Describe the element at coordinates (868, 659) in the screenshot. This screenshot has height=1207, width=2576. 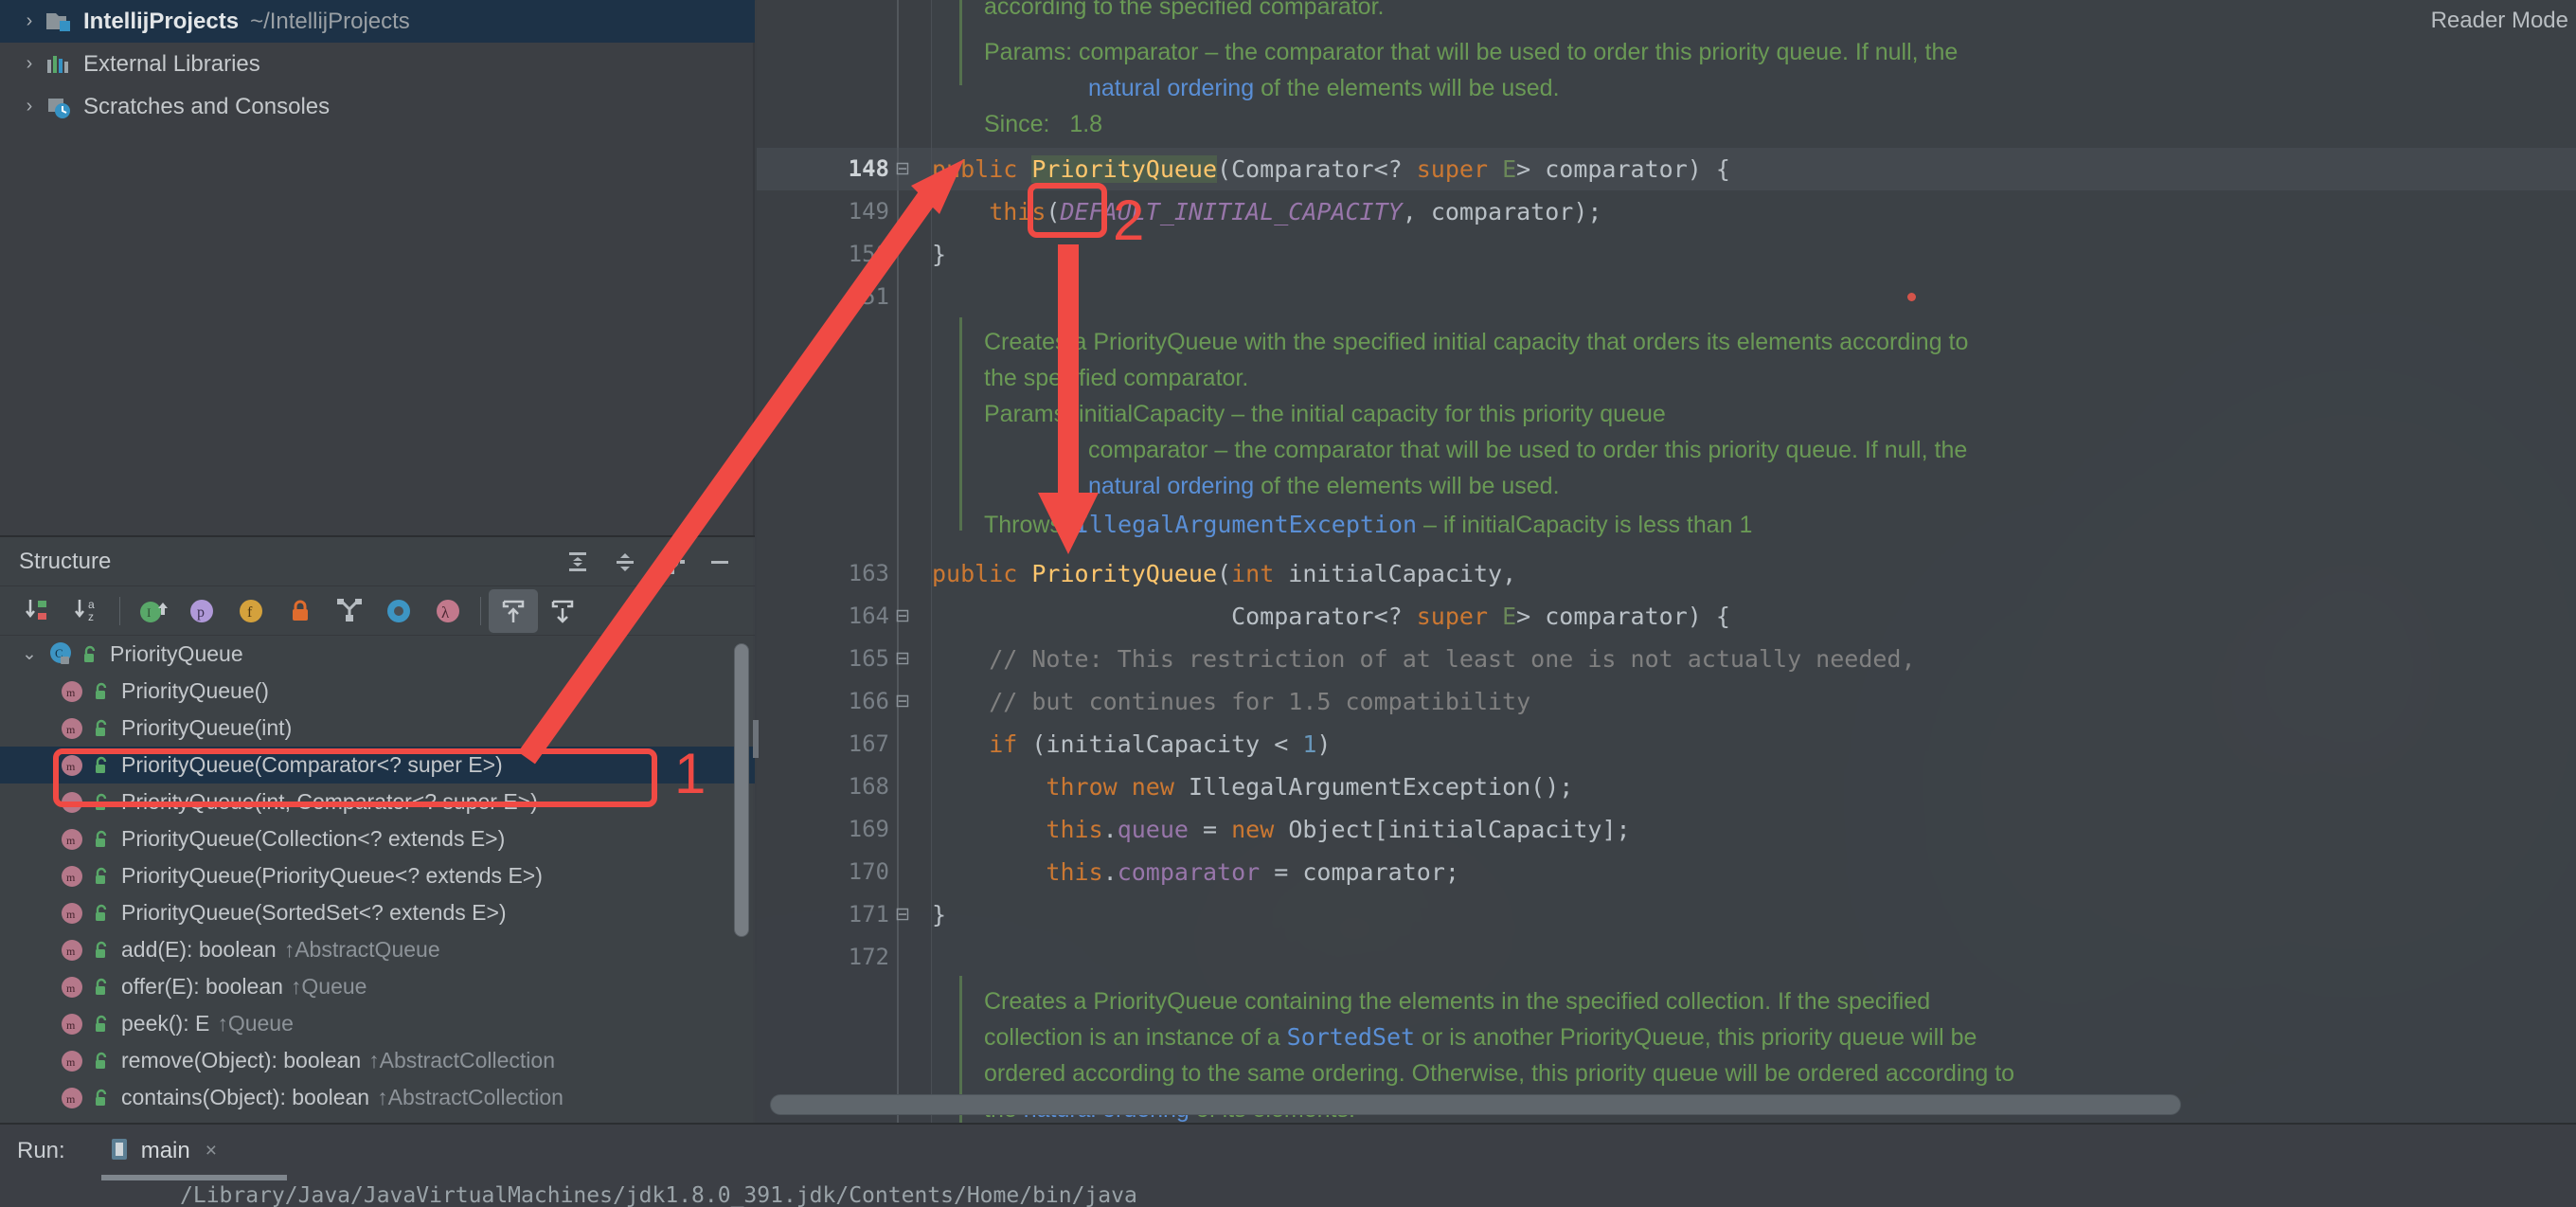
I see `line-number: 165` at that location.